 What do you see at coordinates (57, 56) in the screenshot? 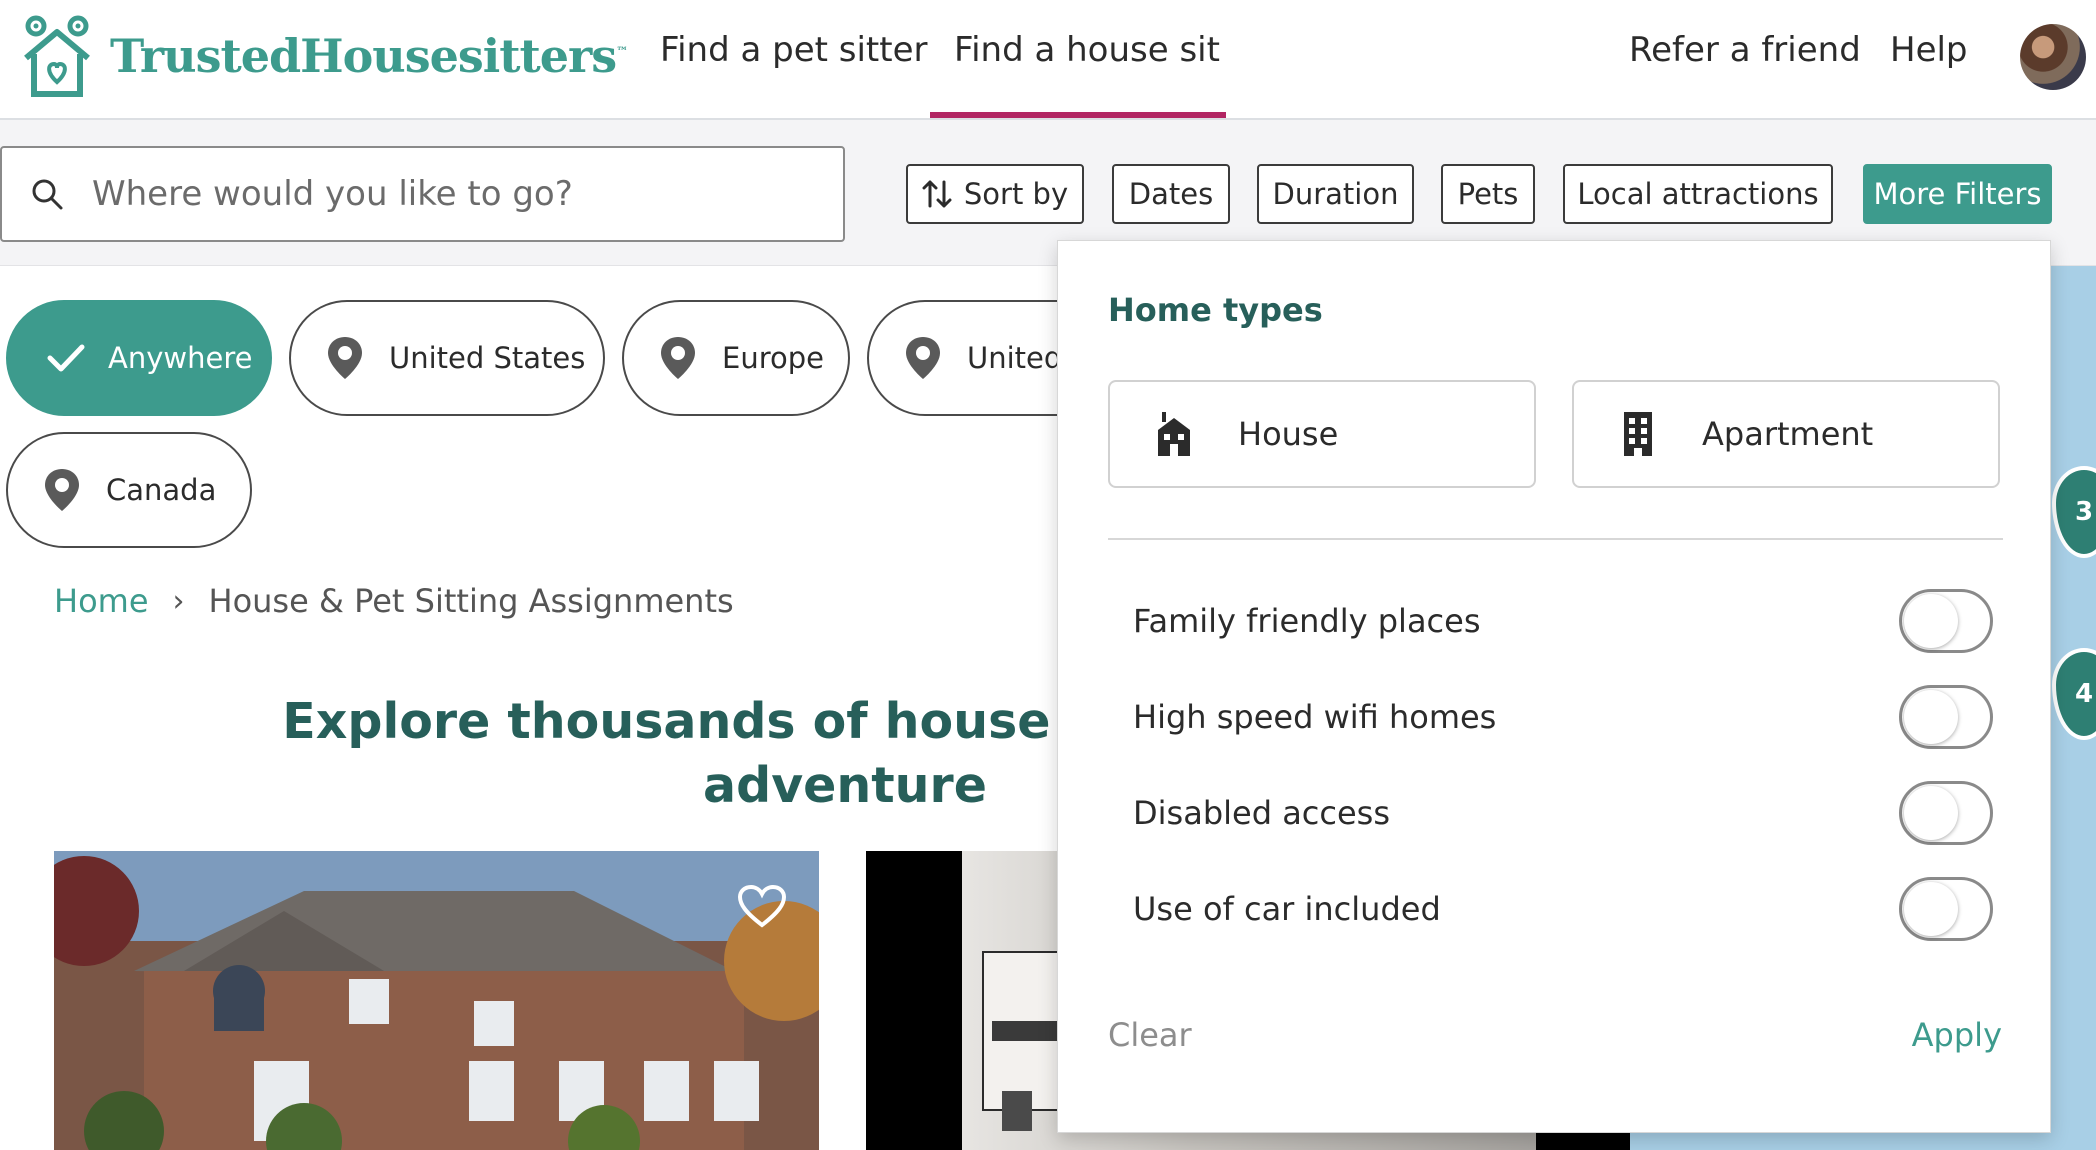
I see `logo-house-icon` at bounding box center [57, 56].